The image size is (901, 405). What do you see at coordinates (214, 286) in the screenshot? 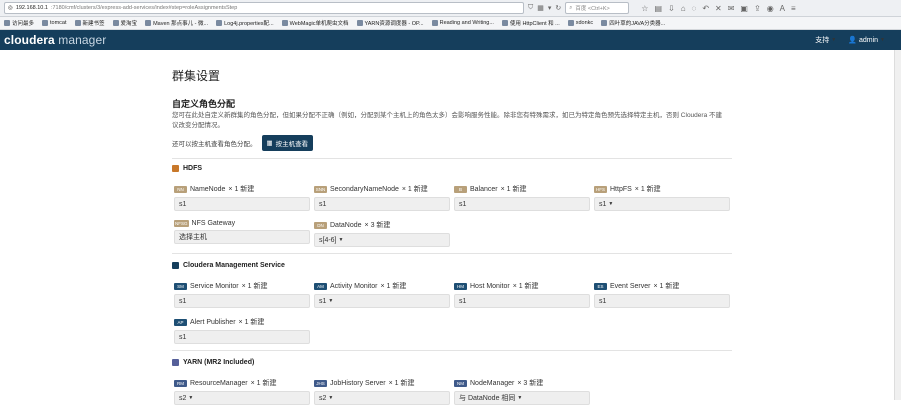
I see `role-name: Service Monitor` at bounding box center [214, 286].